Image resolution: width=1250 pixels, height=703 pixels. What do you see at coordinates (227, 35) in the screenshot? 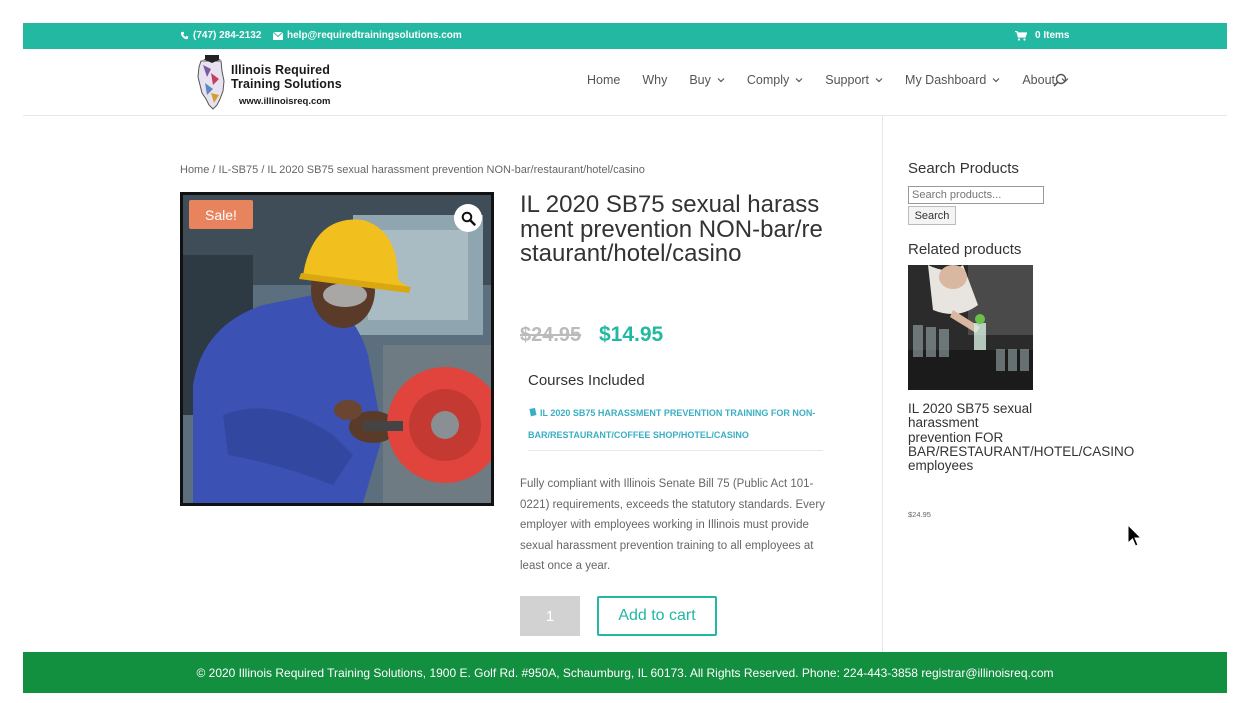
I see `phone-number: (747) 284-2132` at bounding box center [227, 35].